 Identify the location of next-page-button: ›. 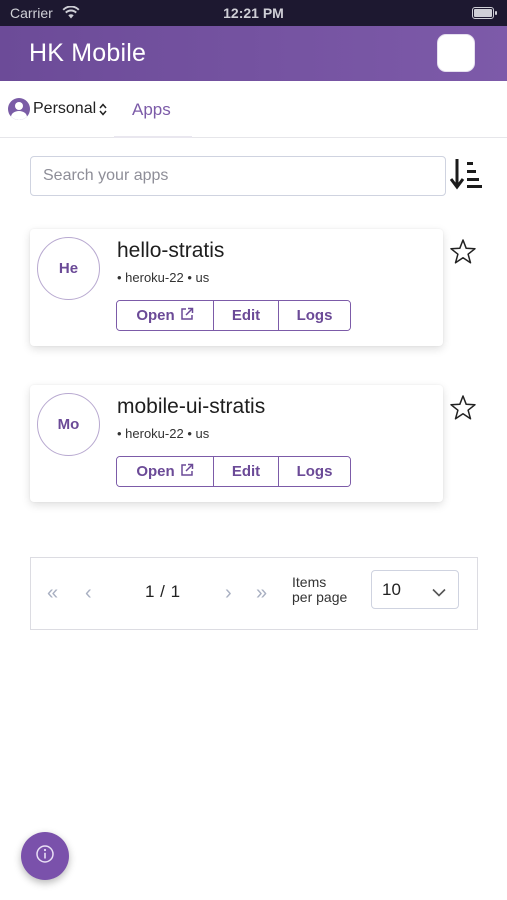
(228, 593).